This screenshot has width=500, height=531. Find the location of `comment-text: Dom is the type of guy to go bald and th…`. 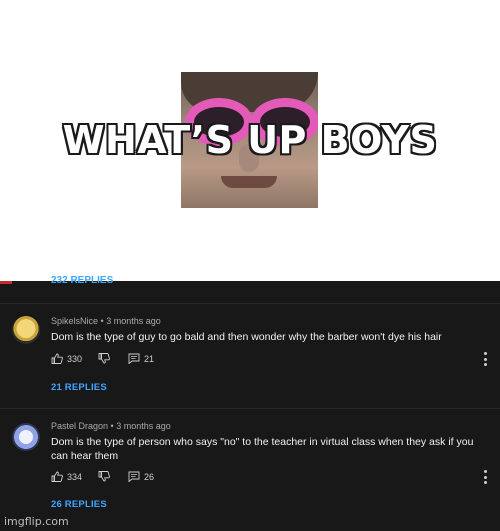

comment-text: Dom is the type of guy to go bald and th… is located at coordinates (246, 337).